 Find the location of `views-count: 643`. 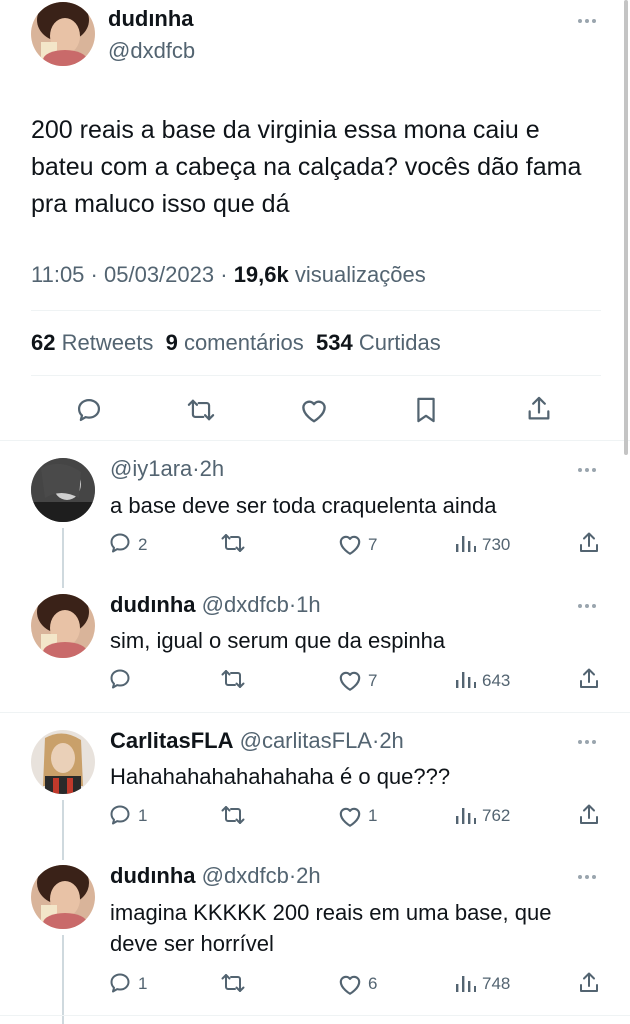

views-count: 643 is located at coordinates (496, 680).